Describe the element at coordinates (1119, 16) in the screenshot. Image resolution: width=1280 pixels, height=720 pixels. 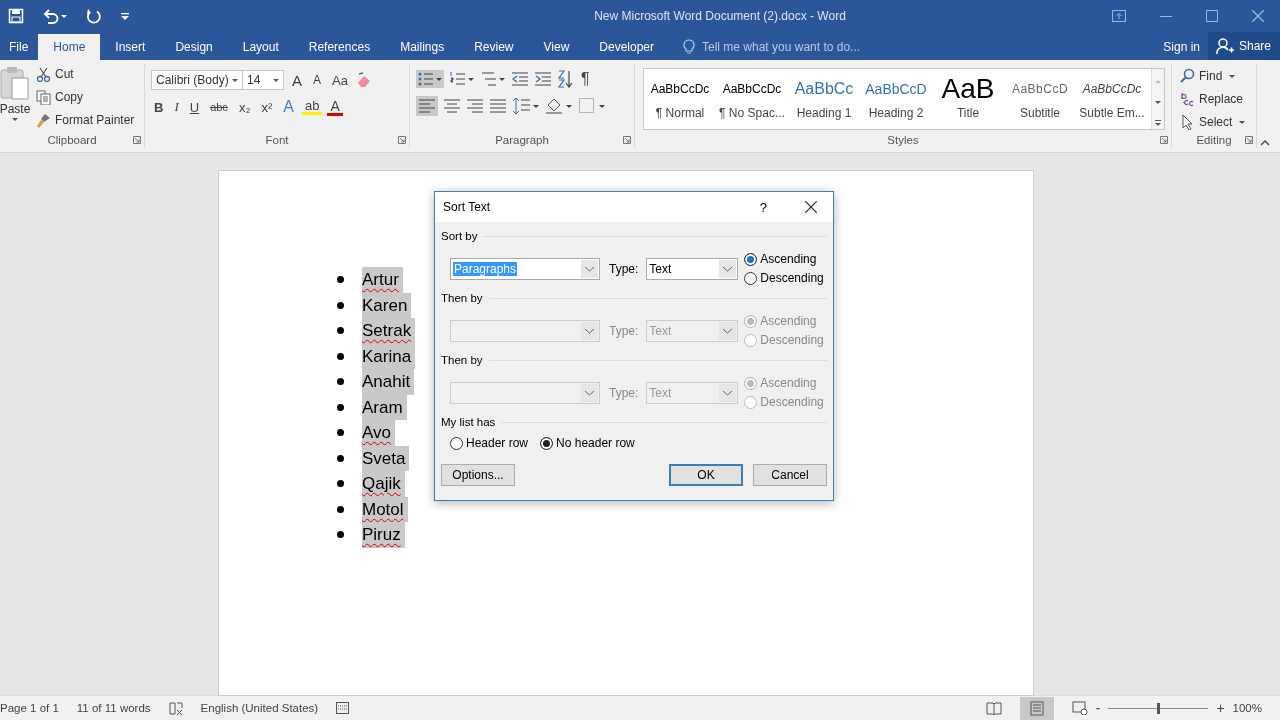
I see `ribbon-display-icon` at that location.